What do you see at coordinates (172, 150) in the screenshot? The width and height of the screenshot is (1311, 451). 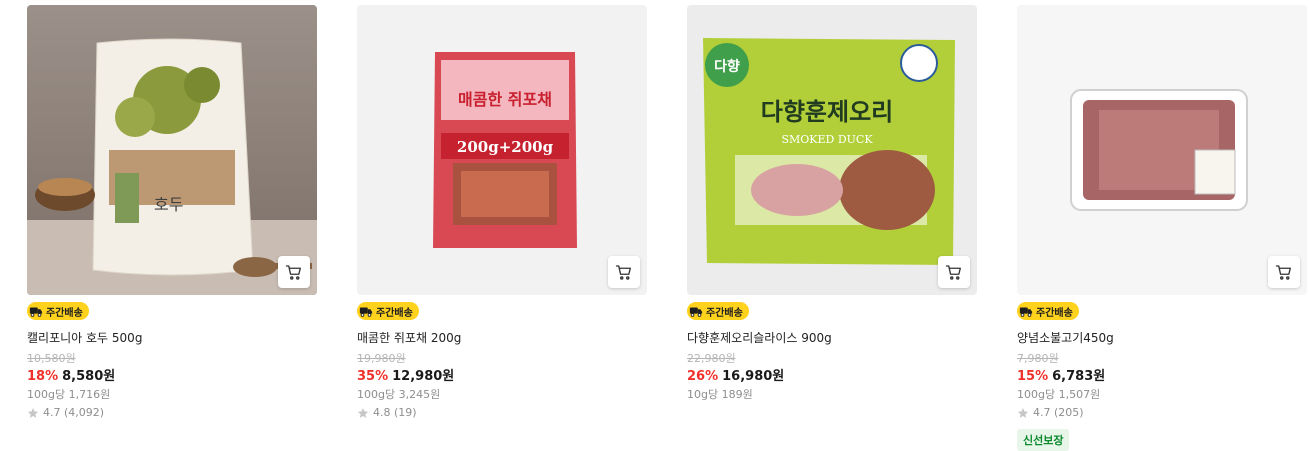 I see `product-image-walnut: 호두` at bounding box center [172, 150].